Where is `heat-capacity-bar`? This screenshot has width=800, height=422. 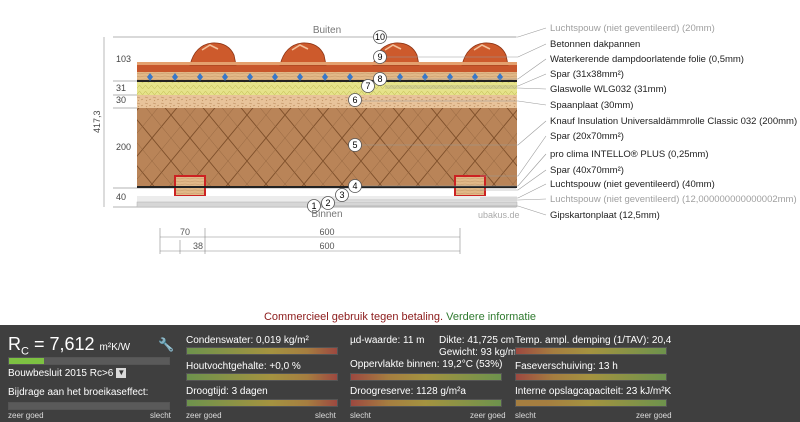
heat-capacity-bar is located at coordinates (591, 403).